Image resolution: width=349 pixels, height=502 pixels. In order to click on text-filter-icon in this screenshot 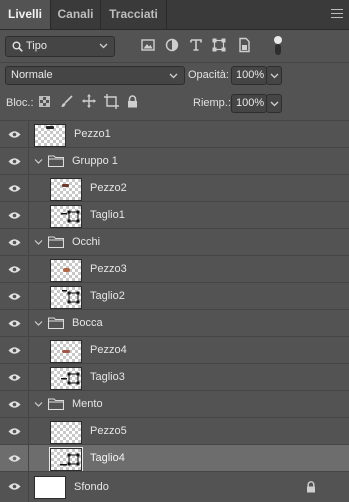, I will do `click(196, 45)`.